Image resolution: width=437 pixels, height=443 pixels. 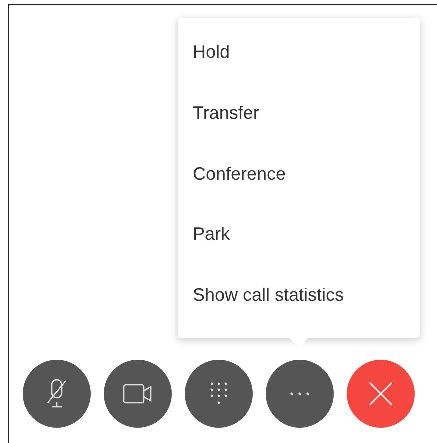 What do you see at coordinates (300, 394) in the screenshot?
I see `more-icon` at bounding box center [300, 394].